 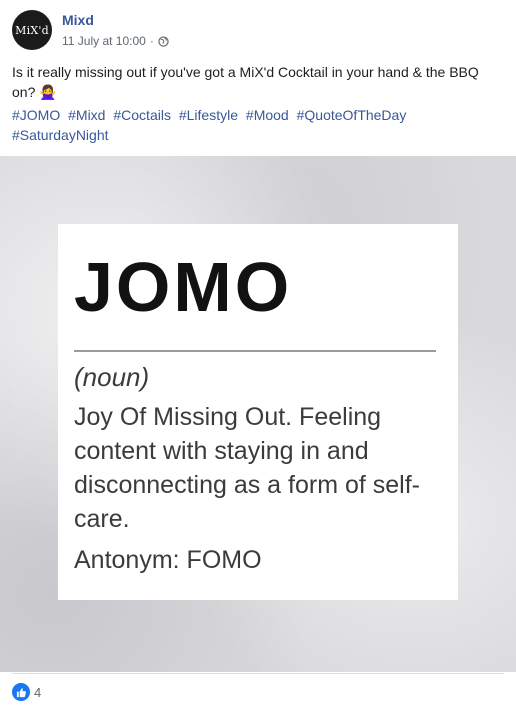 What do you see at coordinates (38, 692) in the screenshot?
I see `reaction-count: 4` at bounding box center [38, 692].